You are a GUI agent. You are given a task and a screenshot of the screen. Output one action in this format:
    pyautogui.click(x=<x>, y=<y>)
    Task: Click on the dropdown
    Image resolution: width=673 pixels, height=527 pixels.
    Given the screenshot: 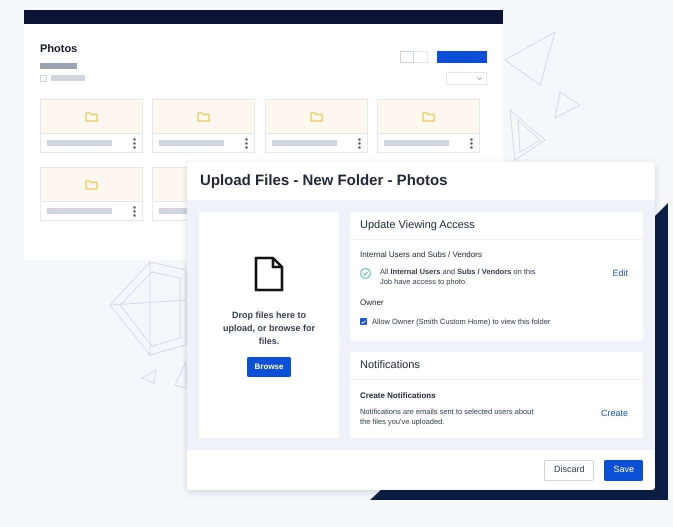 What is the action you would take?
    pyautogui.click(x=466, y=78)
    